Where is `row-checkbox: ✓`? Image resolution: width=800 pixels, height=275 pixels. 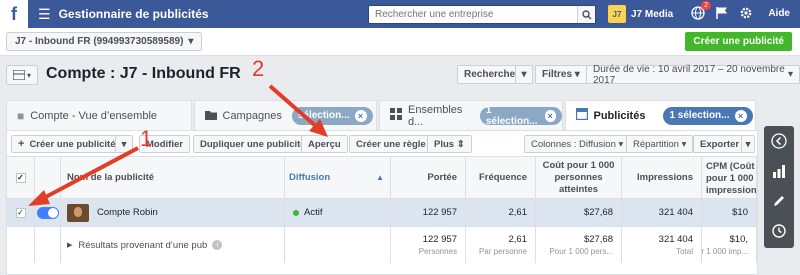 row-checkbox: ✓ is located at coordinates (21, 212).